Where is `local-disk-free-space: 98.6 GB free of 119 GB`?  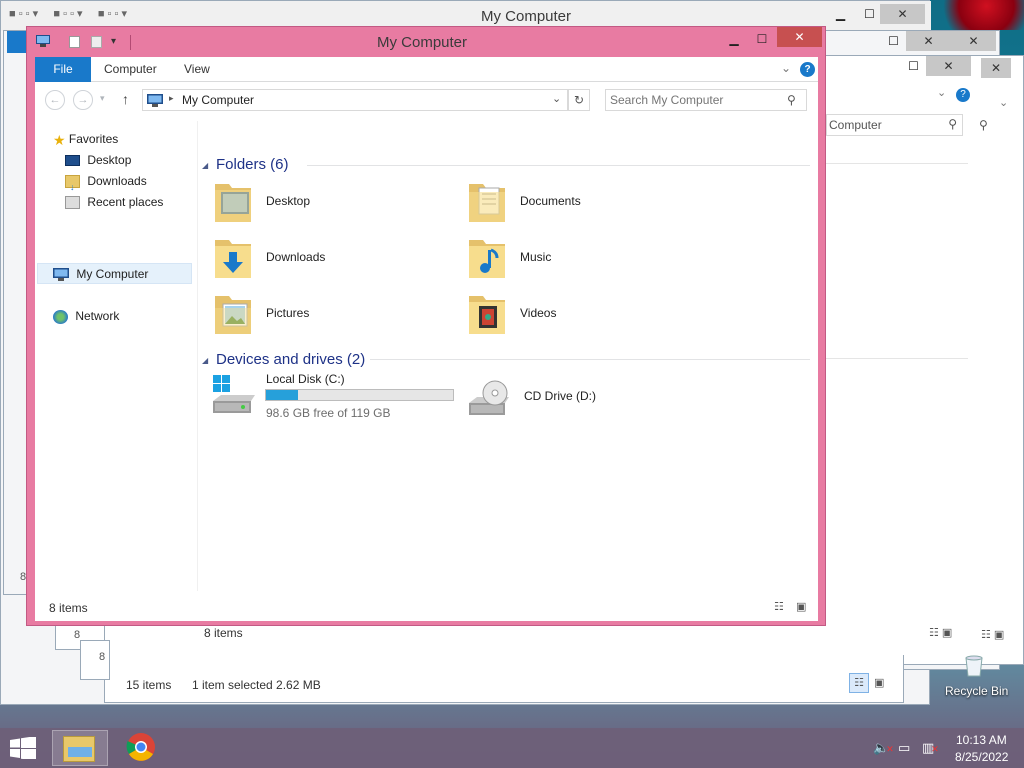 local-disk-free-space: 98.6 GB free of 119 GB is located at coordinates (328, 413).